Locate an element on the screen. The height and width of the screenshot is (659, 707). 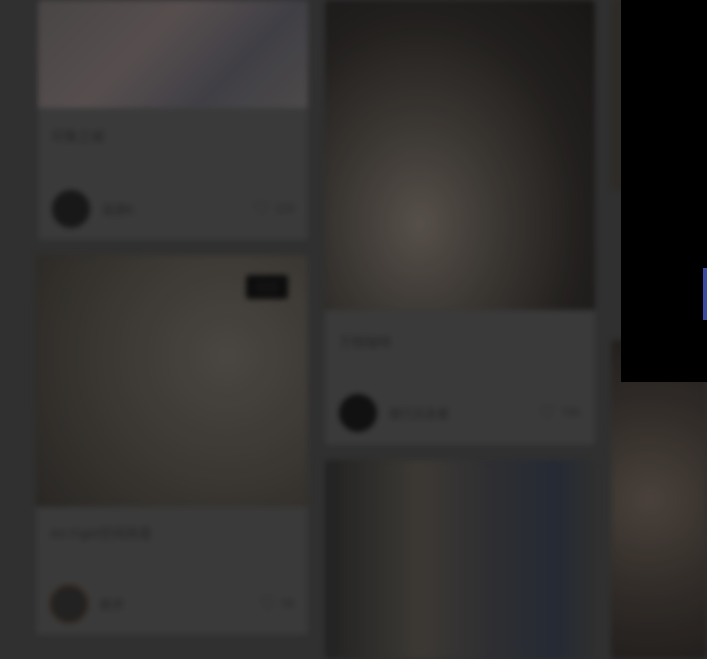
popup-panel is located at coordinates (664, 191).